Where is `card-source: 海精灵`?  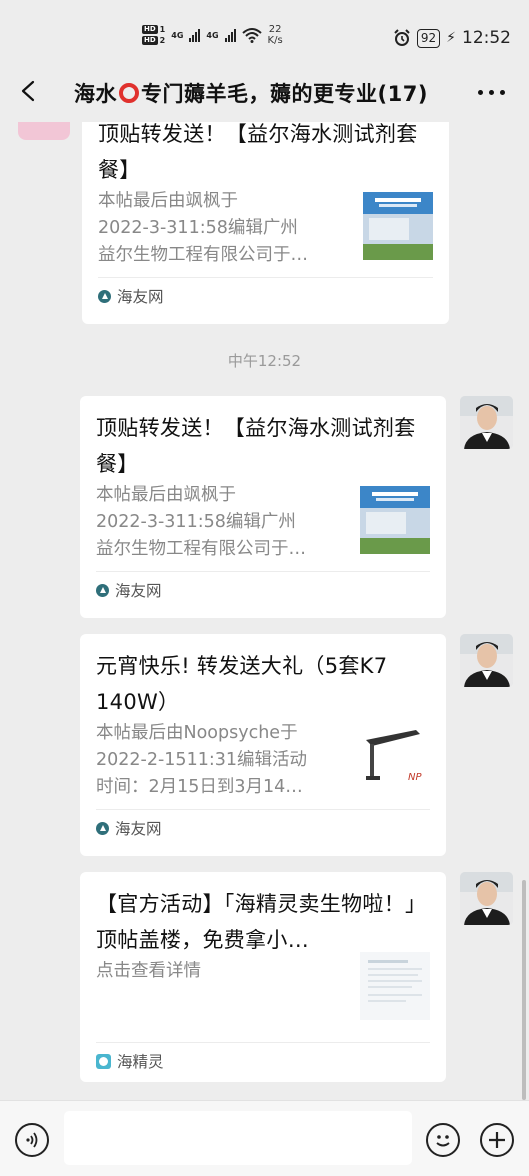 card-source: 海精灵 is located at coordinates (263, 1061).